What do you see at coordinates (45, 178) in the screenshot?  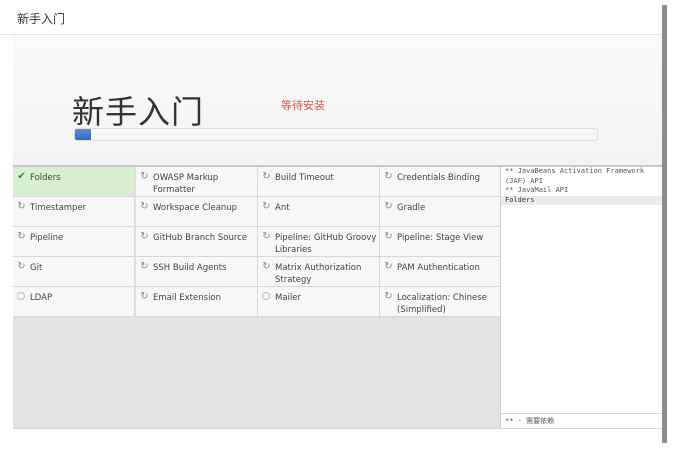 I see `plugin-name: Folders` at bounding box center [45, 178].